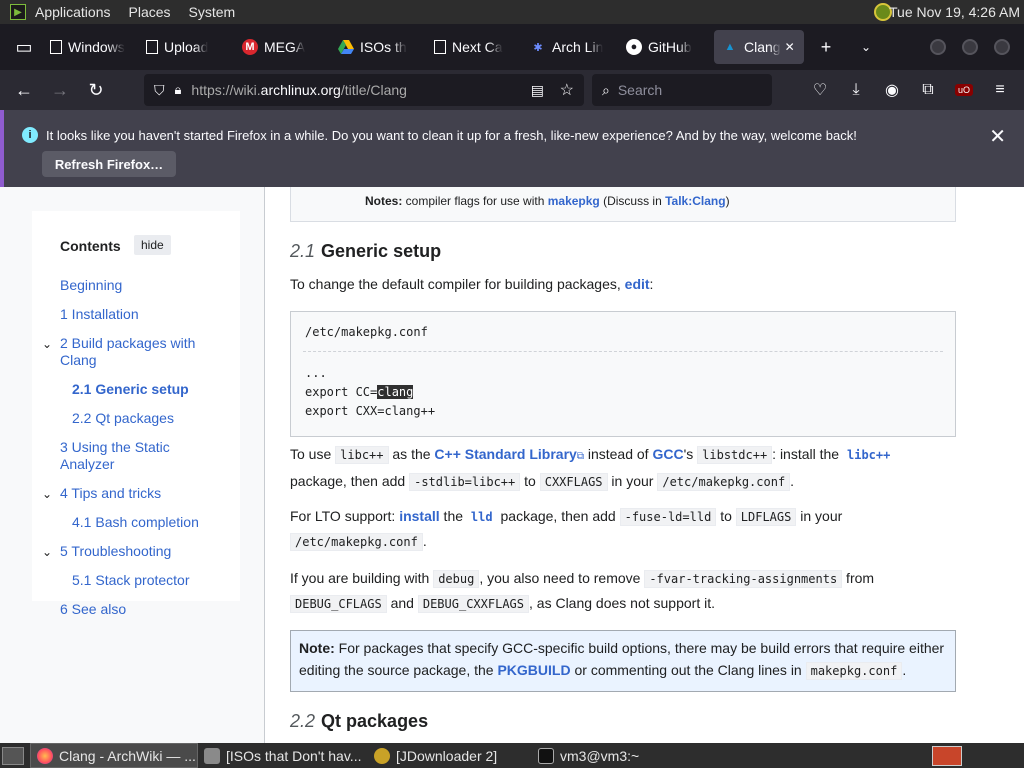  Describe the element at coordinates (759, 47) in the screenshot. I see `tab-clang: ▲ Clang ✕` at that location.